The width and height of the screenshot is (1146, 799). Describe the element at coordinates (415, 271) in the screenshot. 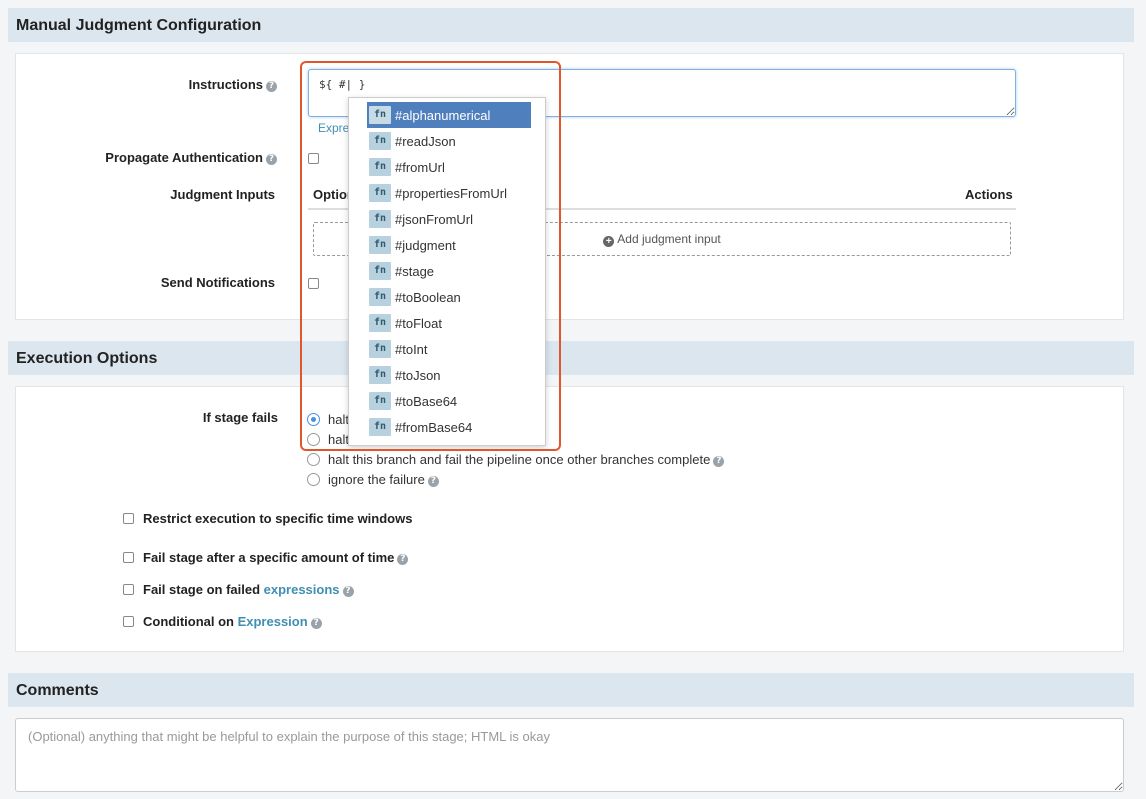

I see `autocomplete-item-label: #stage` at that location.